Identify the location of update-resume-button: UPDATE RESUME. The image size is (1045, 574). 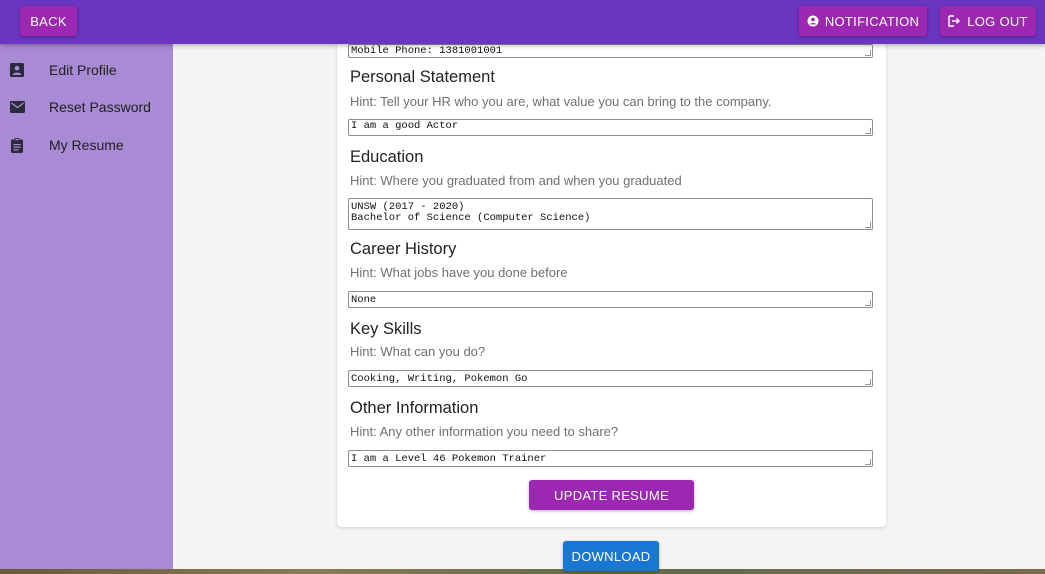
(611, 495).